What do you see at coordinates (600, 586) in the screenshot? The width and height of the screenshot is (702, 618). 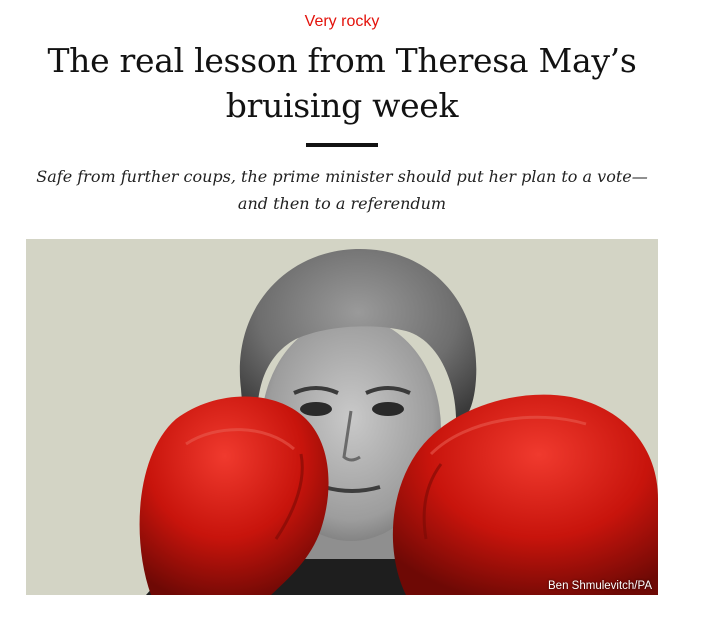 I see `image-credit: Ben Shmulevitch/PA` at bounding box center [600, 586].